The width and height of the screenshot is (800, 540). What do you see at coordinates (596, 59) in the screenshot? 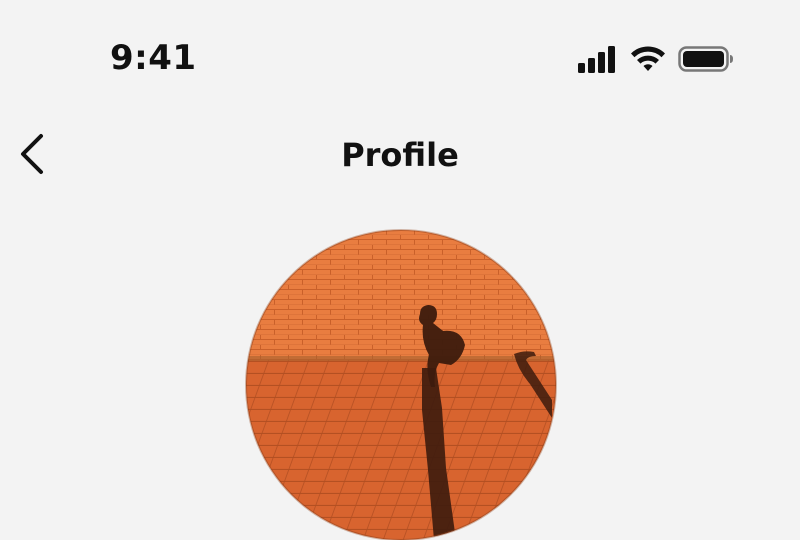
I see `signal-icon` at bounding box center [596, 59].